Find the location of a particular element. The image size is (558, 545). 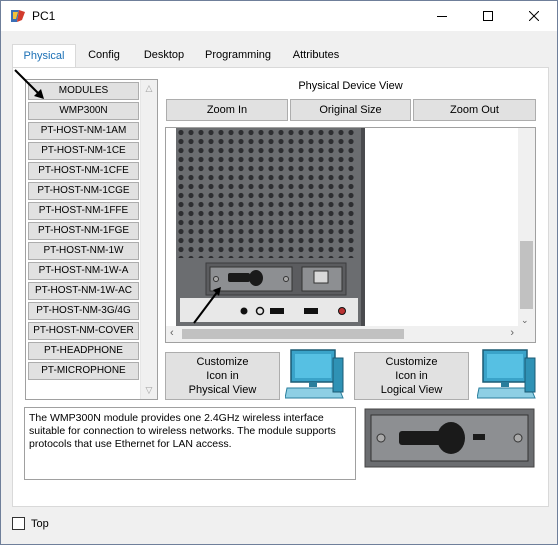

tab-programming: Programming is located at coordinates (238, 56).